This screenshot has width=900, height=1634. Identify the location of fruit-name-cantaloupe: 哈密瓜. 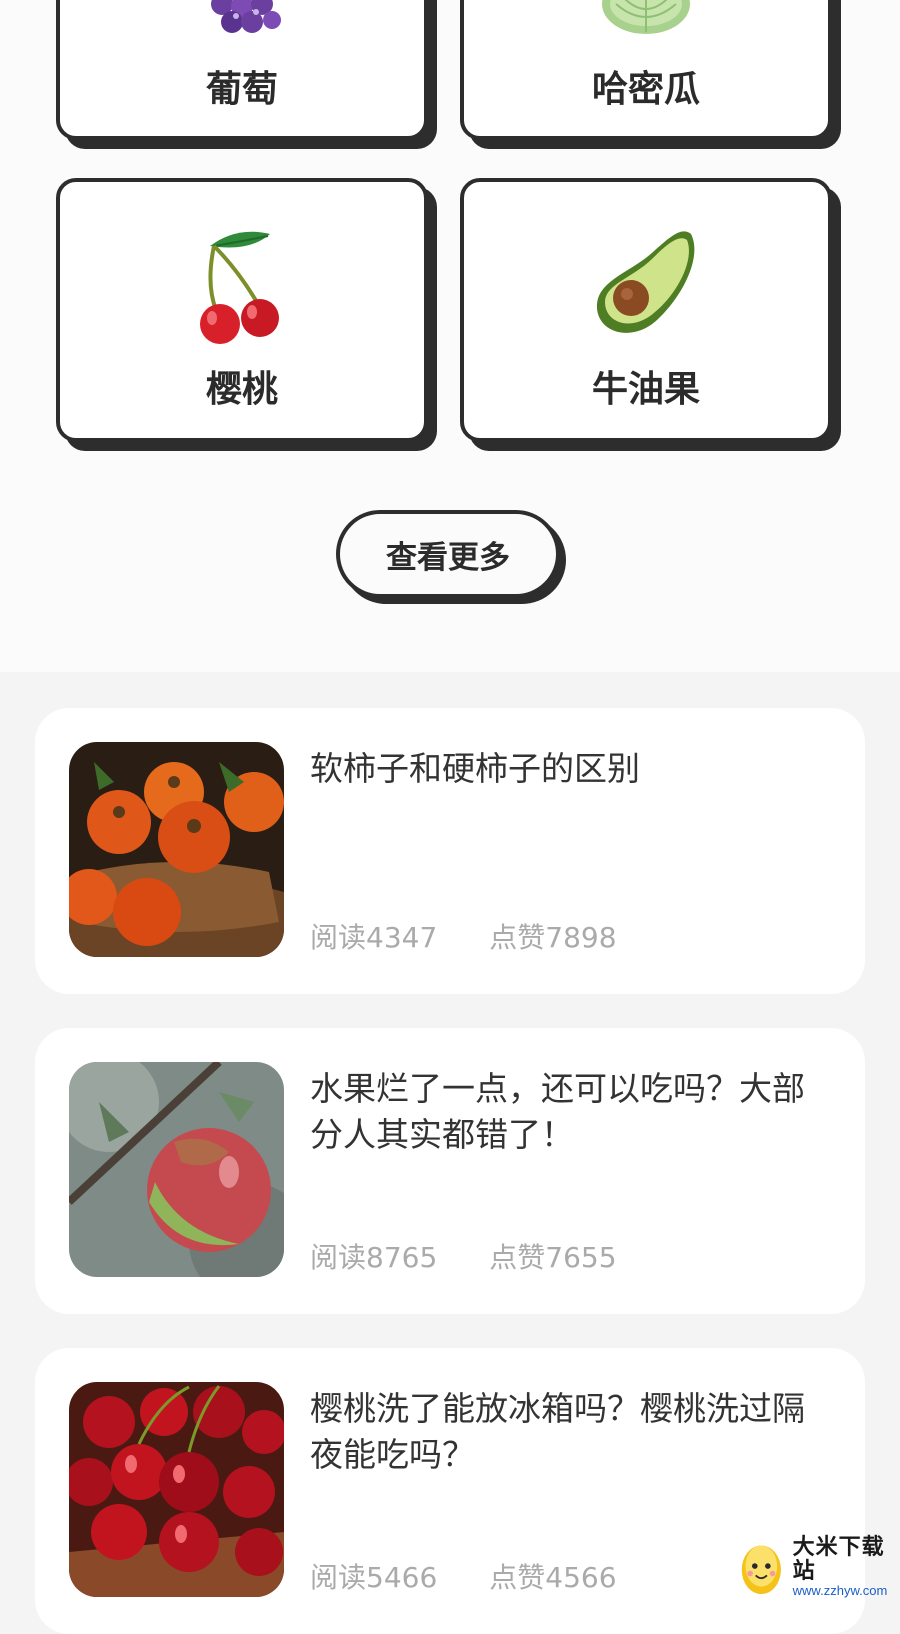
(645, 89).